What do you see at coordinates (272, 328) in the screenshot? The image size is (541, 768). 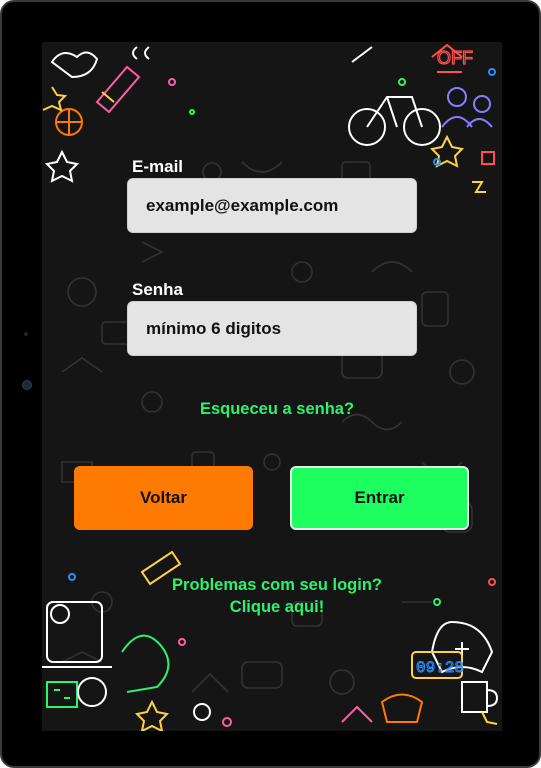 I see `password-field: mínimo 6 digitos` at bounding box center [272, 328].